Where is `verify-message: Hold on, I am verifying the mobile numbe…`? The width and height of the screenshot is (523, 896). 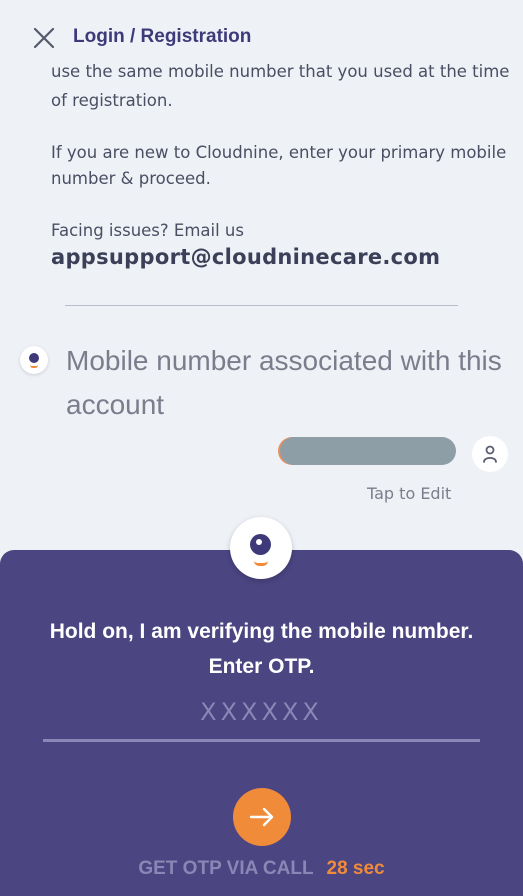
verify-message: Hold on, I am verifying the mobile numbe… is located at coordinates (261, 649).